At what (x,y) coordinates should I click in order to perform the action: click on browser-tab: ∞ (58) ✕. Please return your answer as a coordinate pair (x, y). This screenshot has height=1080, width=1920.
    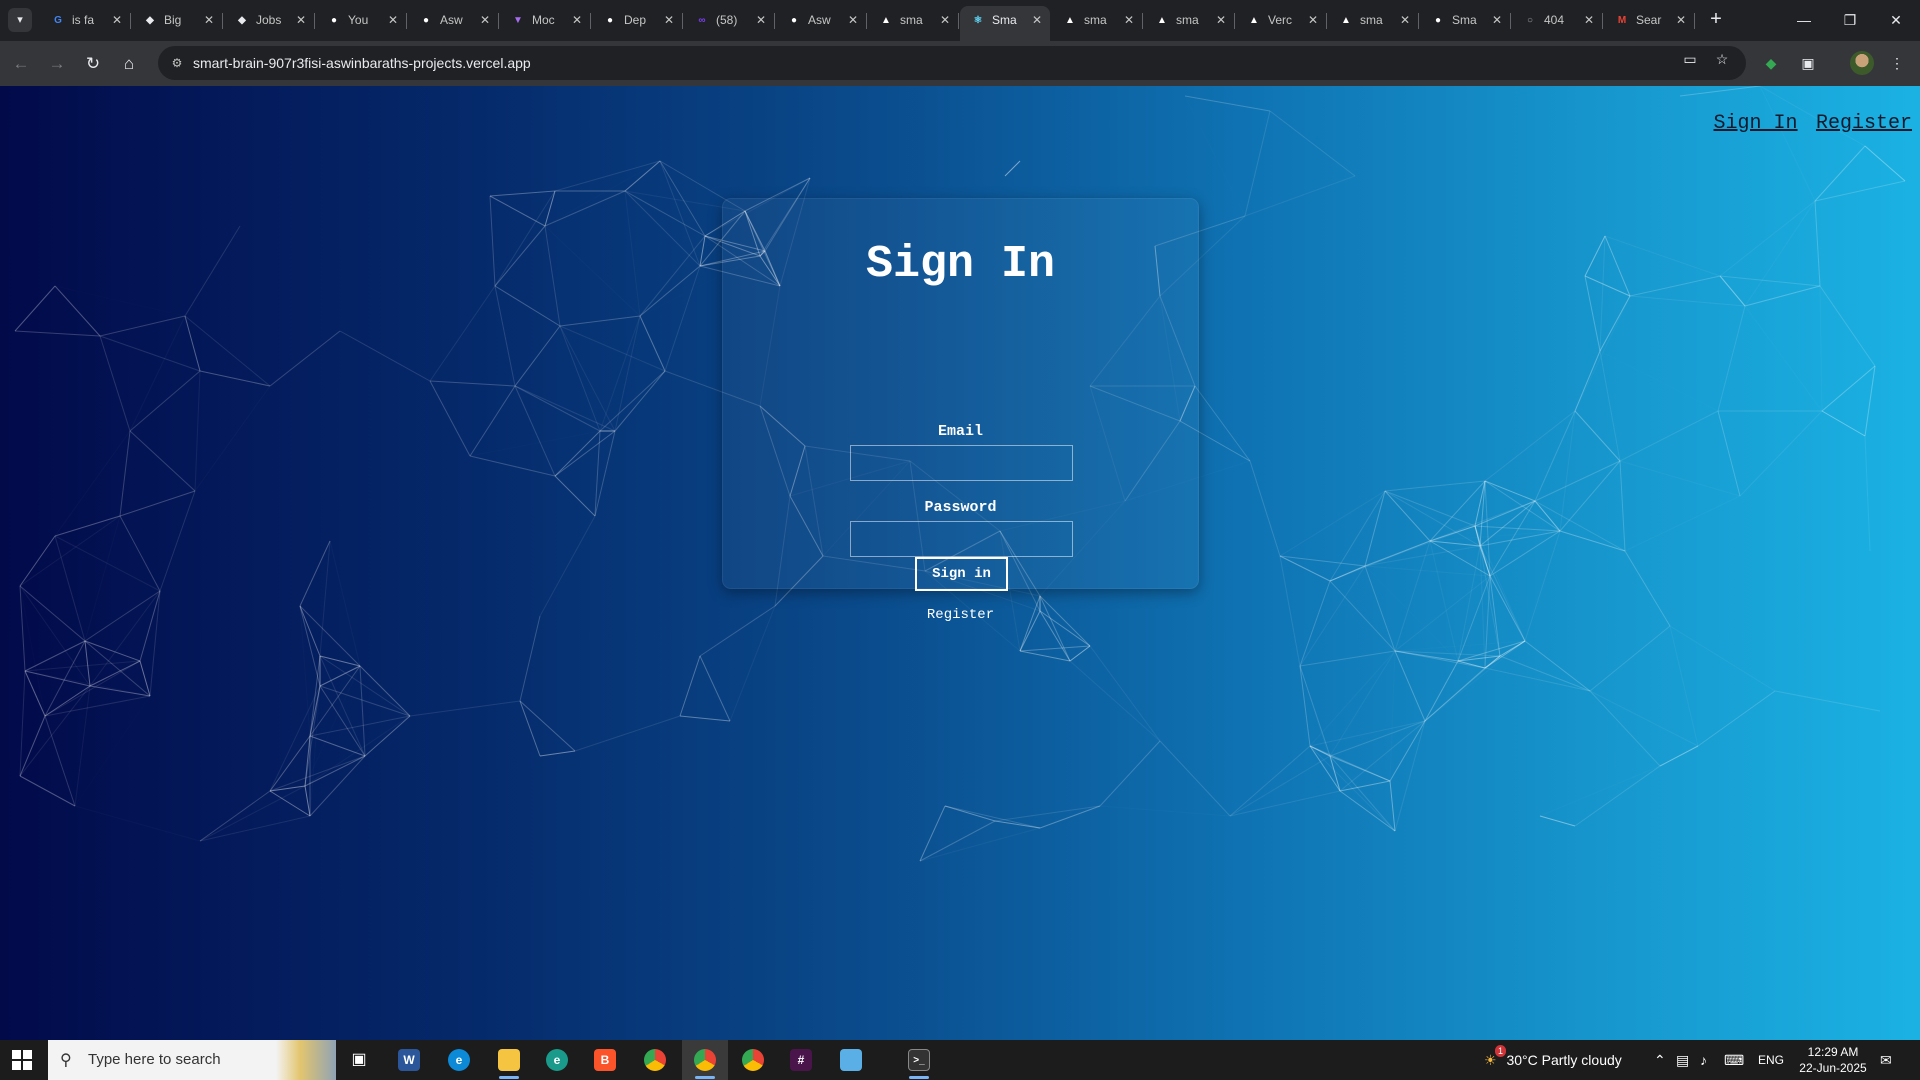
    Looking at the image, I should click on (729, 20).